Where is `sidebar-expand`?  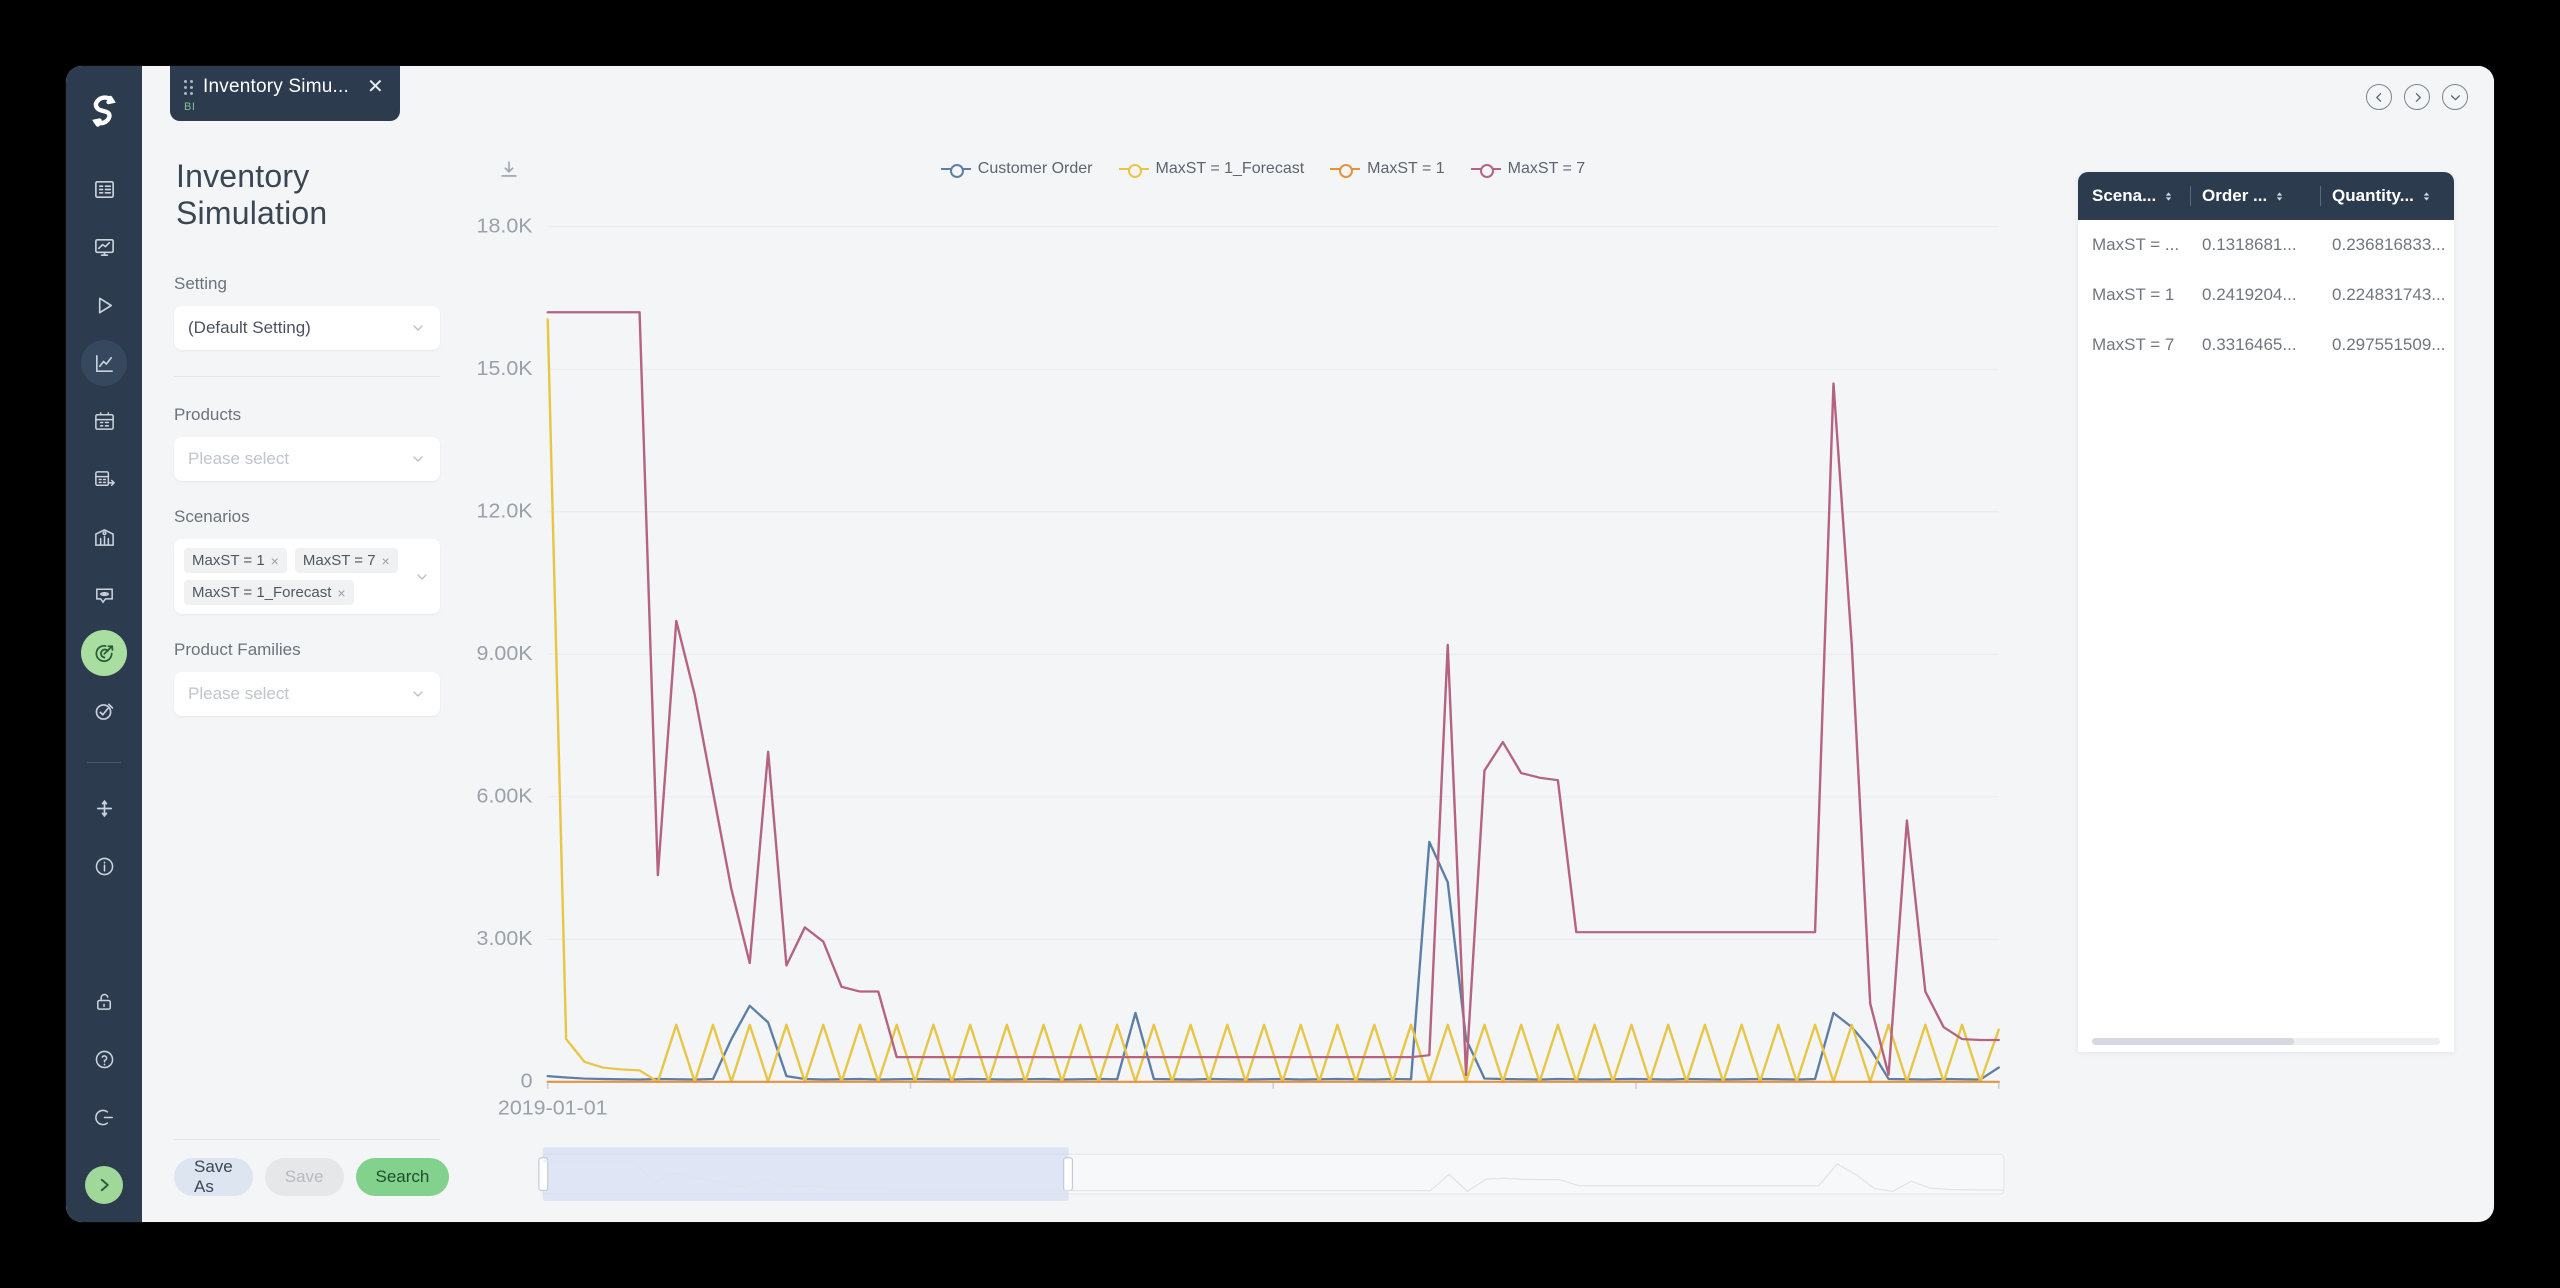 sidebar-expand is located at coordinates (104, 1185).